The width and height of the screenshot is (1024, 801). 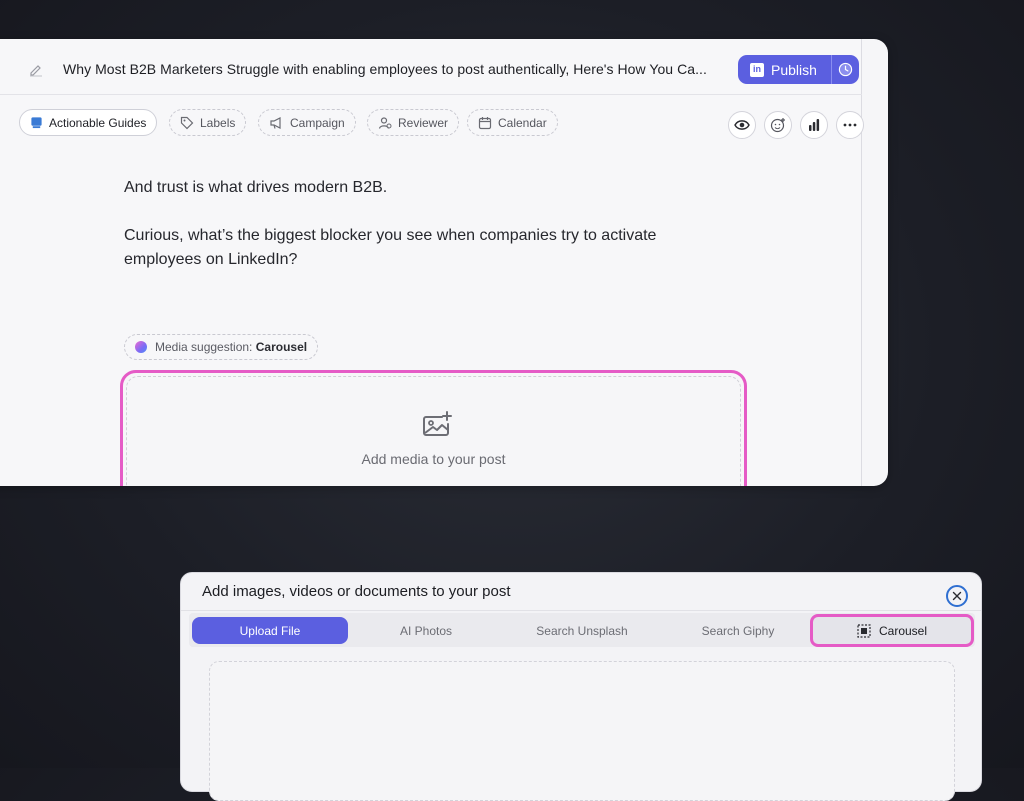 I want to click on preview-button, so click(x=742, y=125).